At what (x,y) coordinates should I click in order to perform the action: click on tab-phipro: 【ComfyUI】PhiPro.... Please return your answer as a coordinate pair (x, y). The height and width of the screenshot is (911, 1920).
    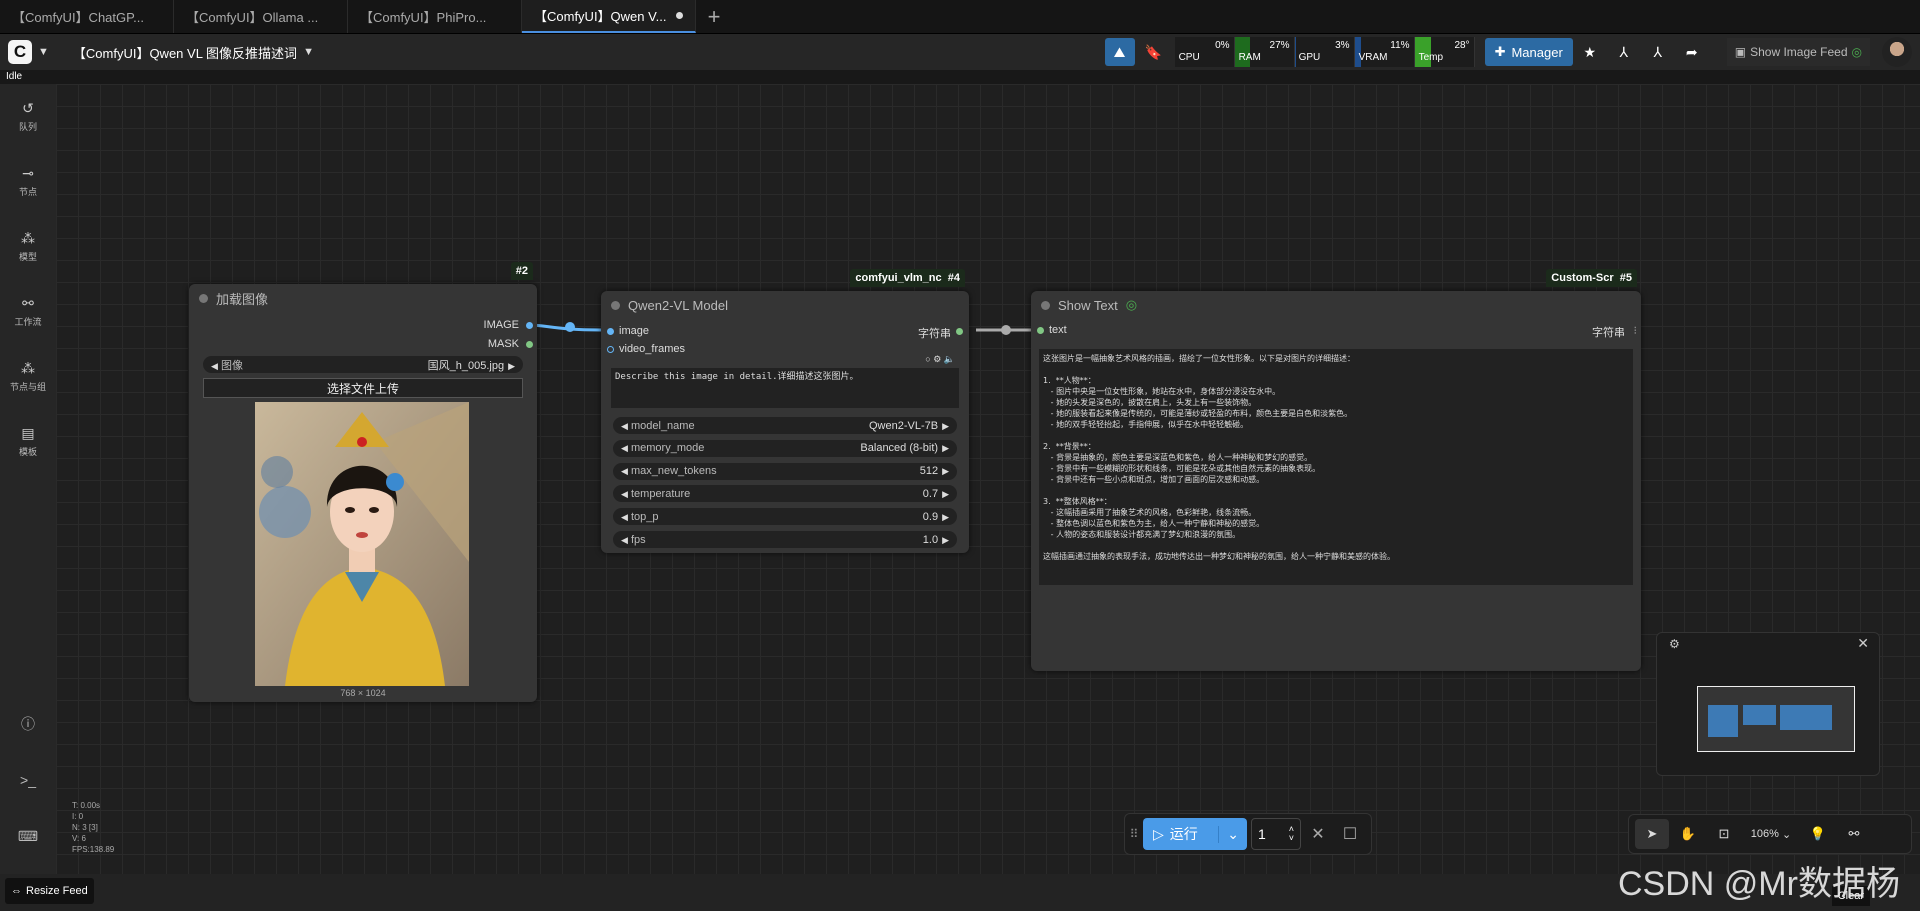
    Looking at the image, I should click on (435, 16).